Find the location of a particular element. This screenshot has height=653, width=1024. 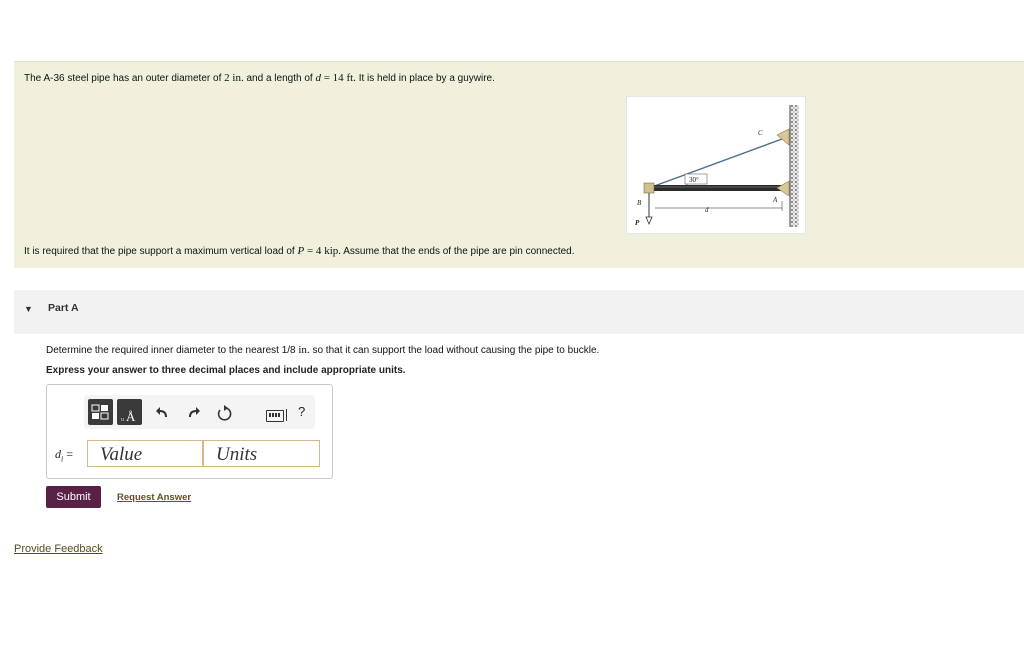

units-button: u Å is located at coordinates (129, 412).